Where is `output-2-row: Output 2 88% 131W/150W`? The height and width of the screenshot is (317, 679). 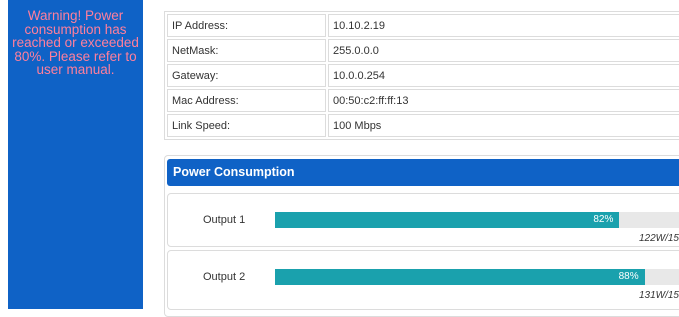 output-2-row: Output 2 88% 131W/150W is located at coordinates (423, 280).